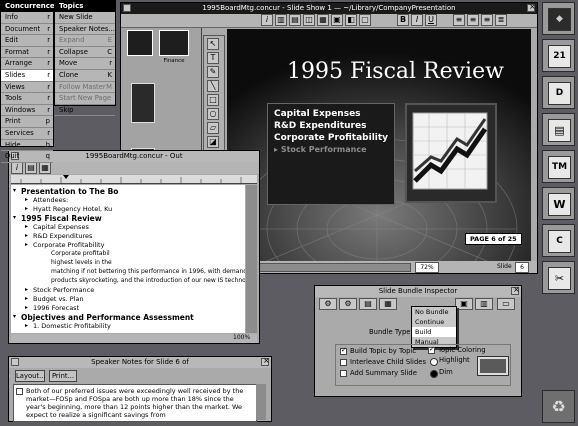 The image size is (578, 426). What do you see at coordinates (85, 88) in the screenshot?
I see `topics-item-follow-master: Follow Master M` at bounding box center [85, 88].